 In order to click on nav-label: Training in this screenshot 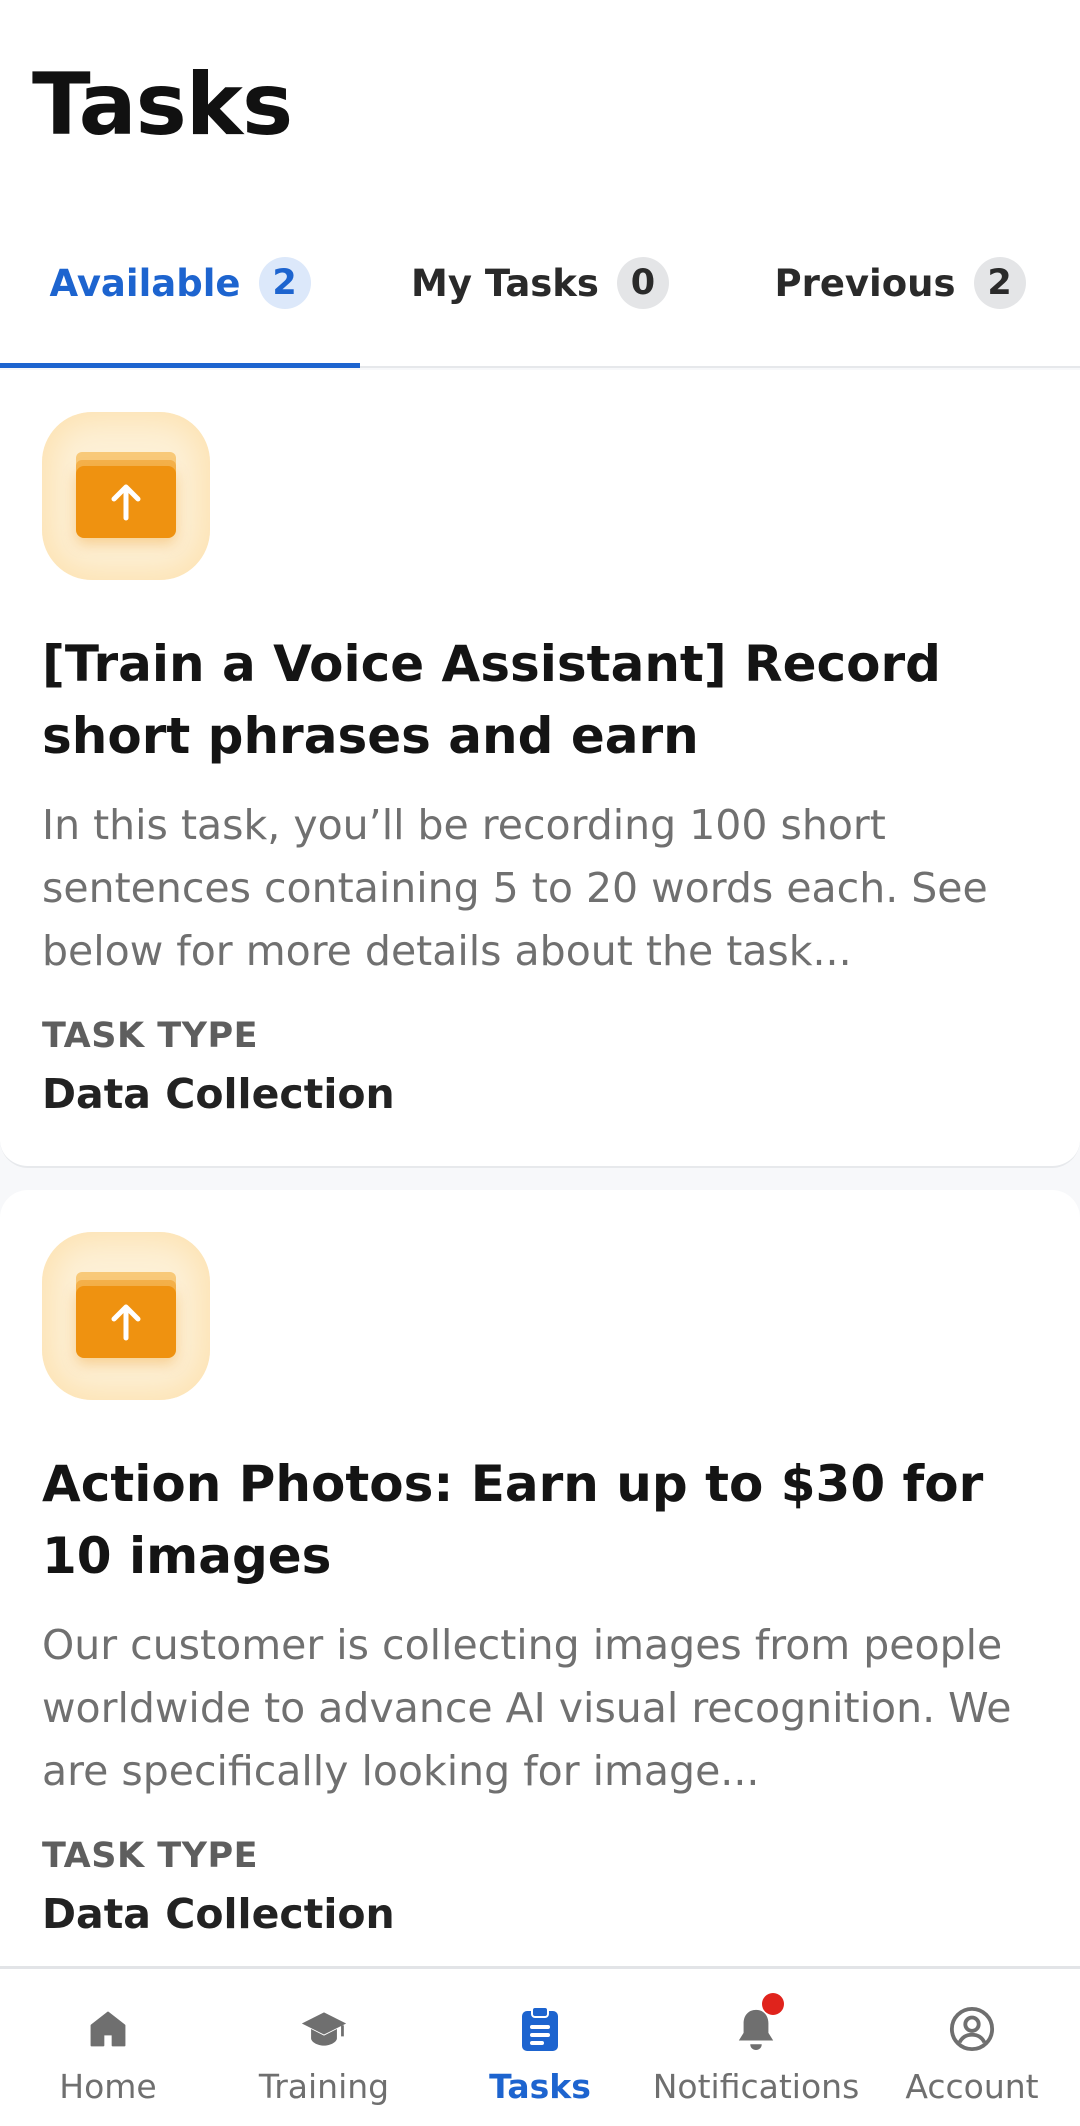, I will do `click(324, 2086)`.